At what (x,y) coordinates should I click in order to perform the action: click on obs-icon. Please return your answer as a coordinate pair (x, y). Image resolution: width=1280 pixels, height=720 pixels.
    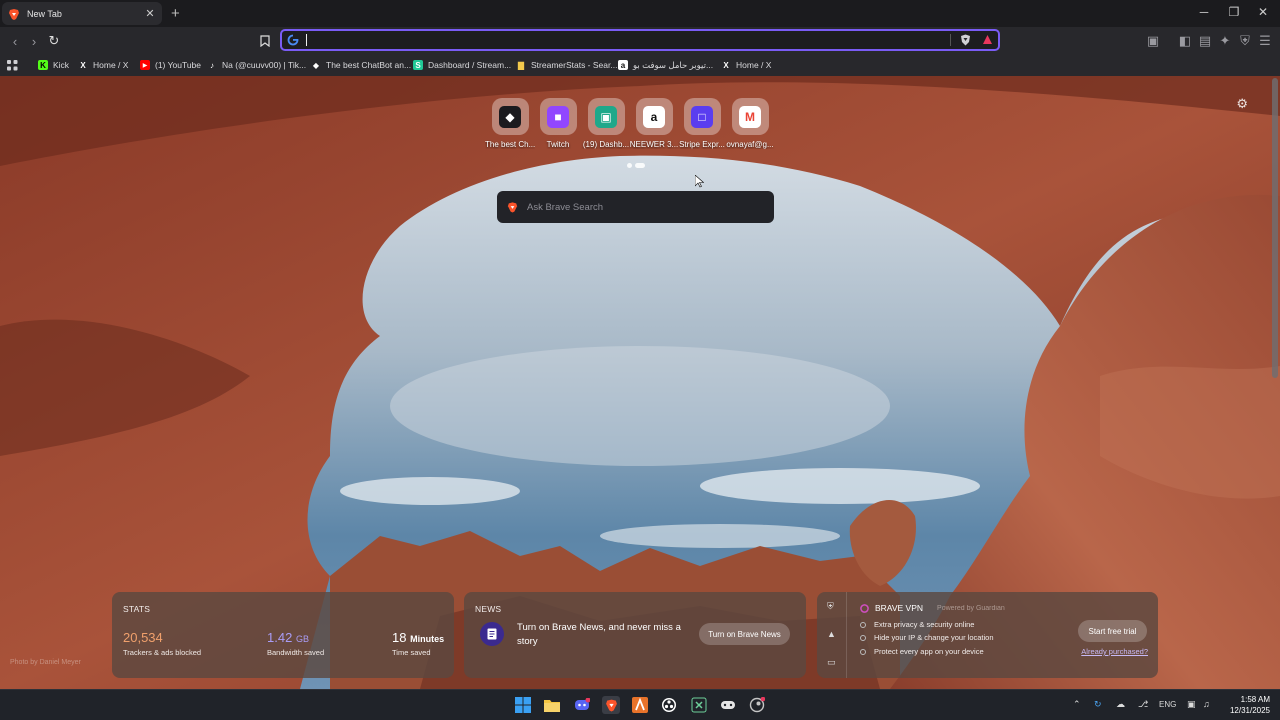
    Looking at the image, I should click on (669, 705).